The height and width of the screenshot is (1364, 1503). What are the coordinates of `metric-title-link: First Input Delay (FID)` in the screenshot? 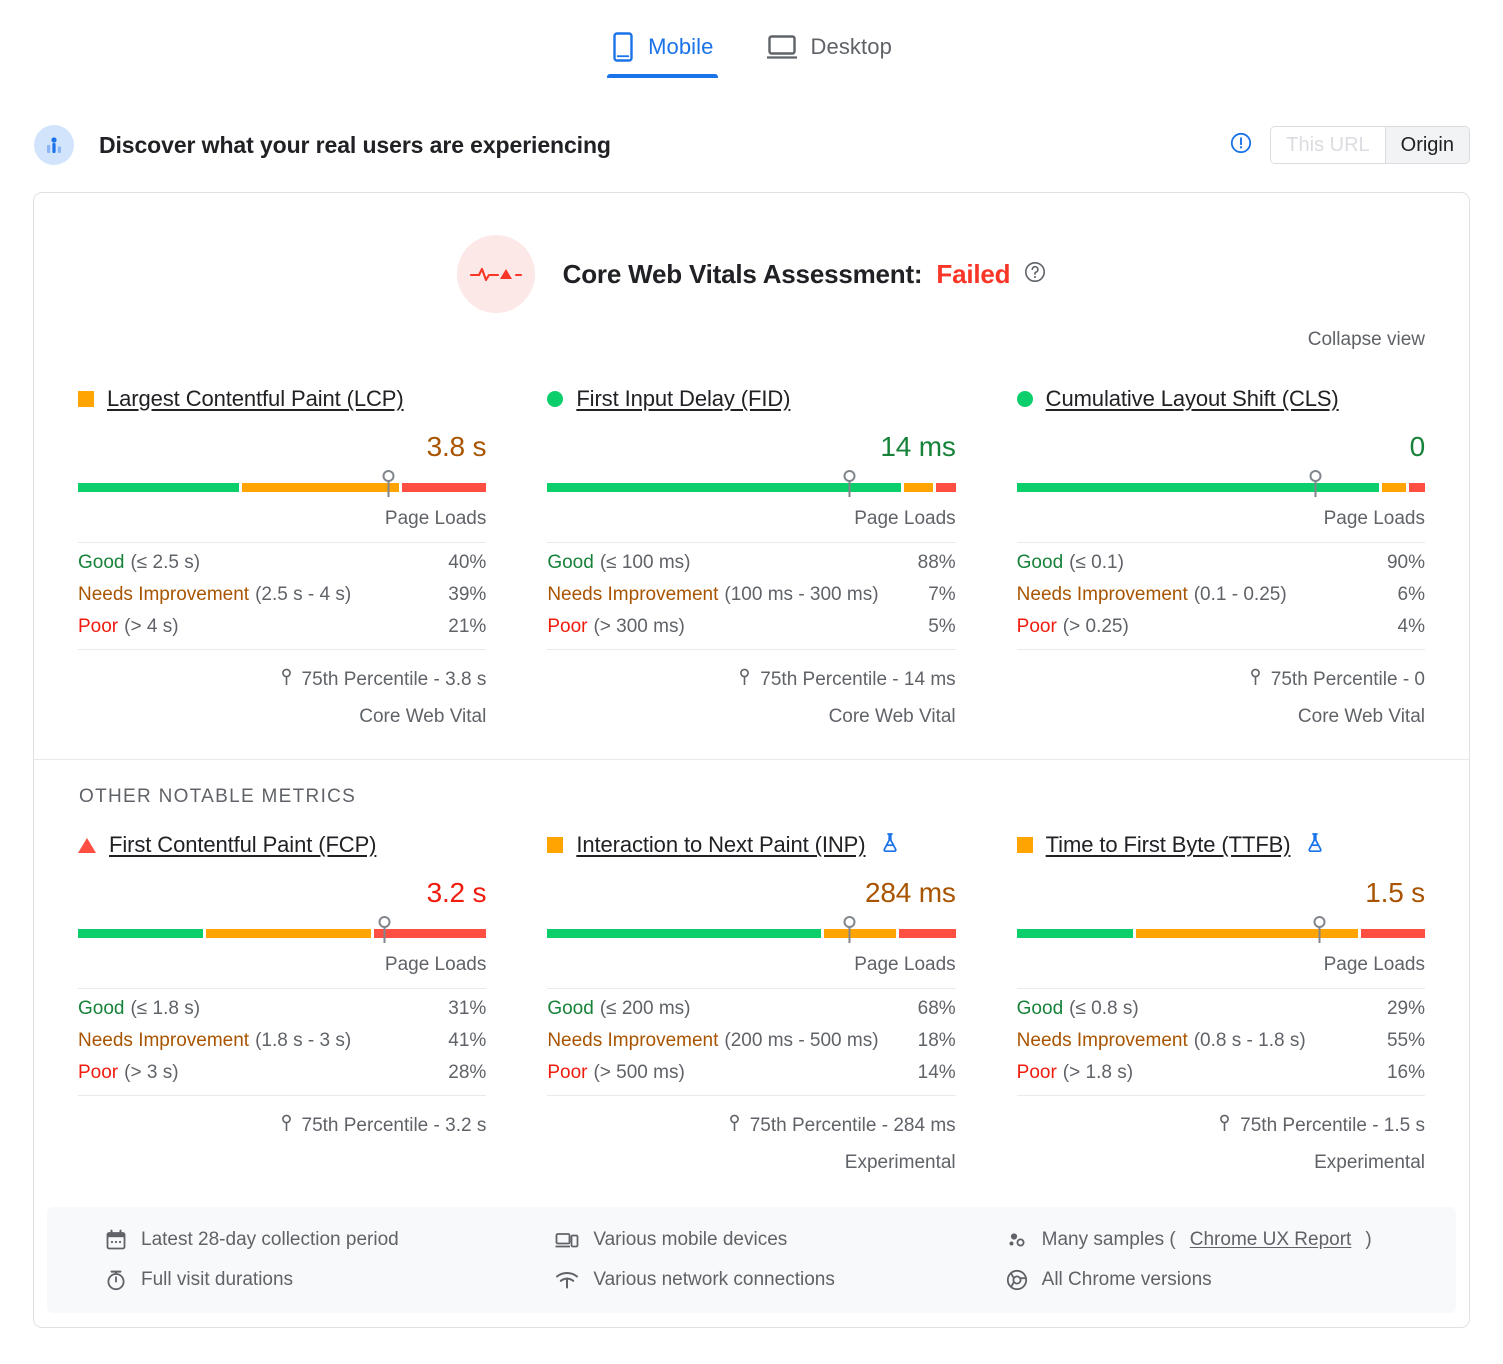 It's located at (683, 399).